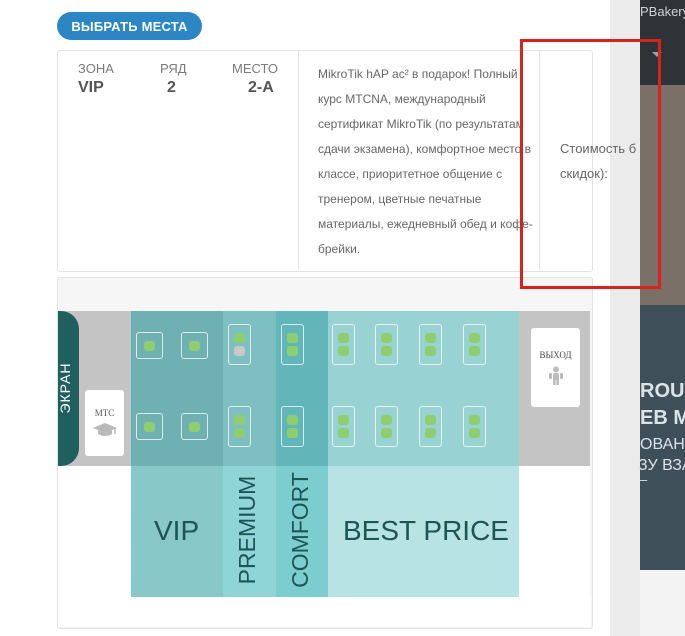 The height and width of the screenshot is (636, 685). Describe the element at coordinates (171, 87) in the screenshot. I see `row-value: 2` at that location.